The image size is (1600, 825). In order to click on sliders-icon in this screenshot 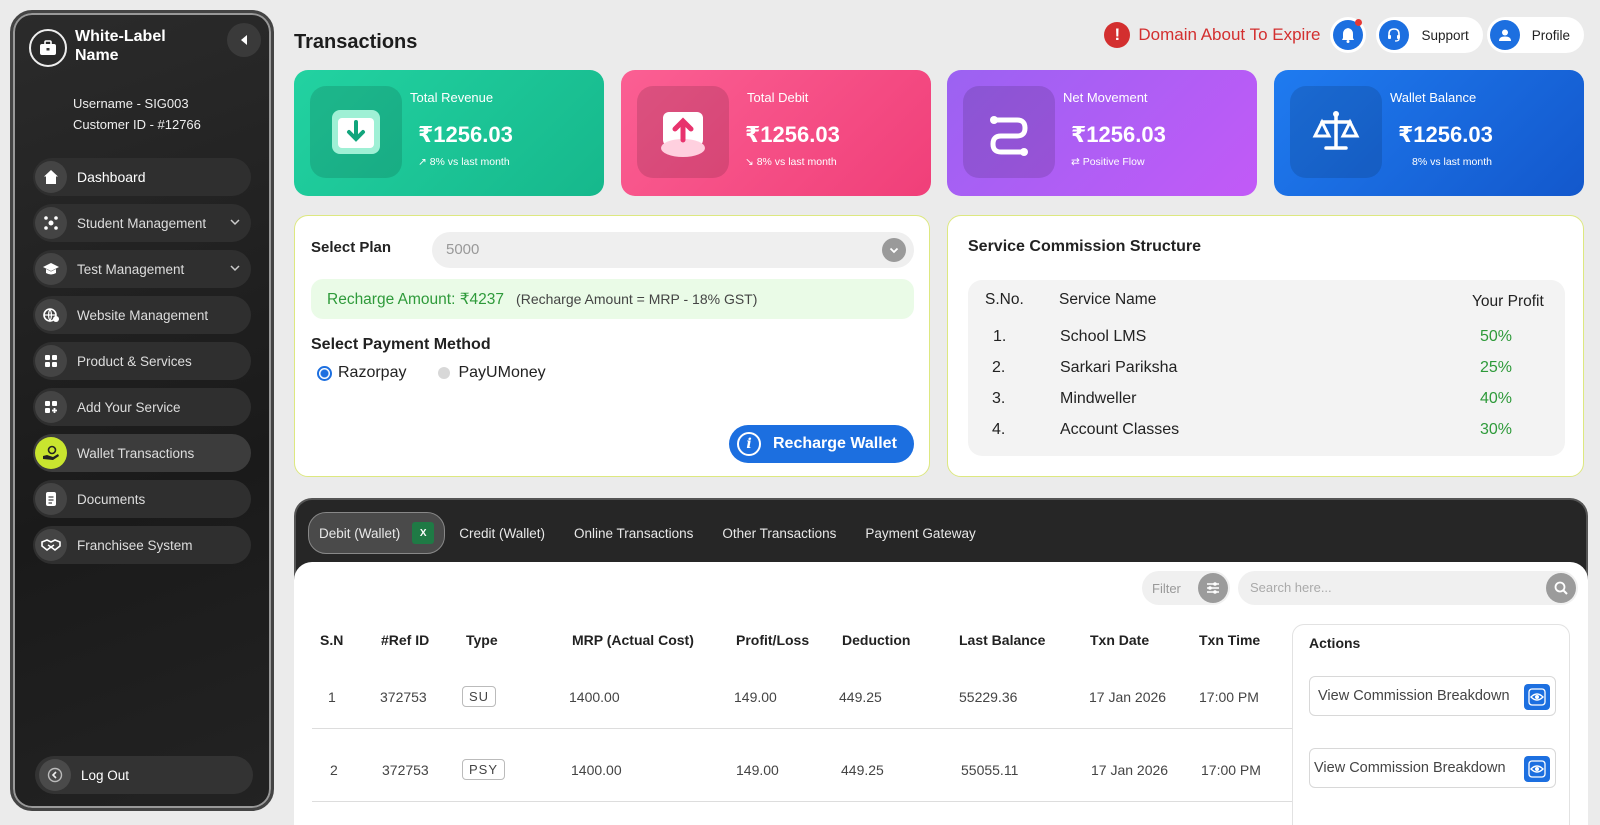, I will do `click(1213, 588)`.